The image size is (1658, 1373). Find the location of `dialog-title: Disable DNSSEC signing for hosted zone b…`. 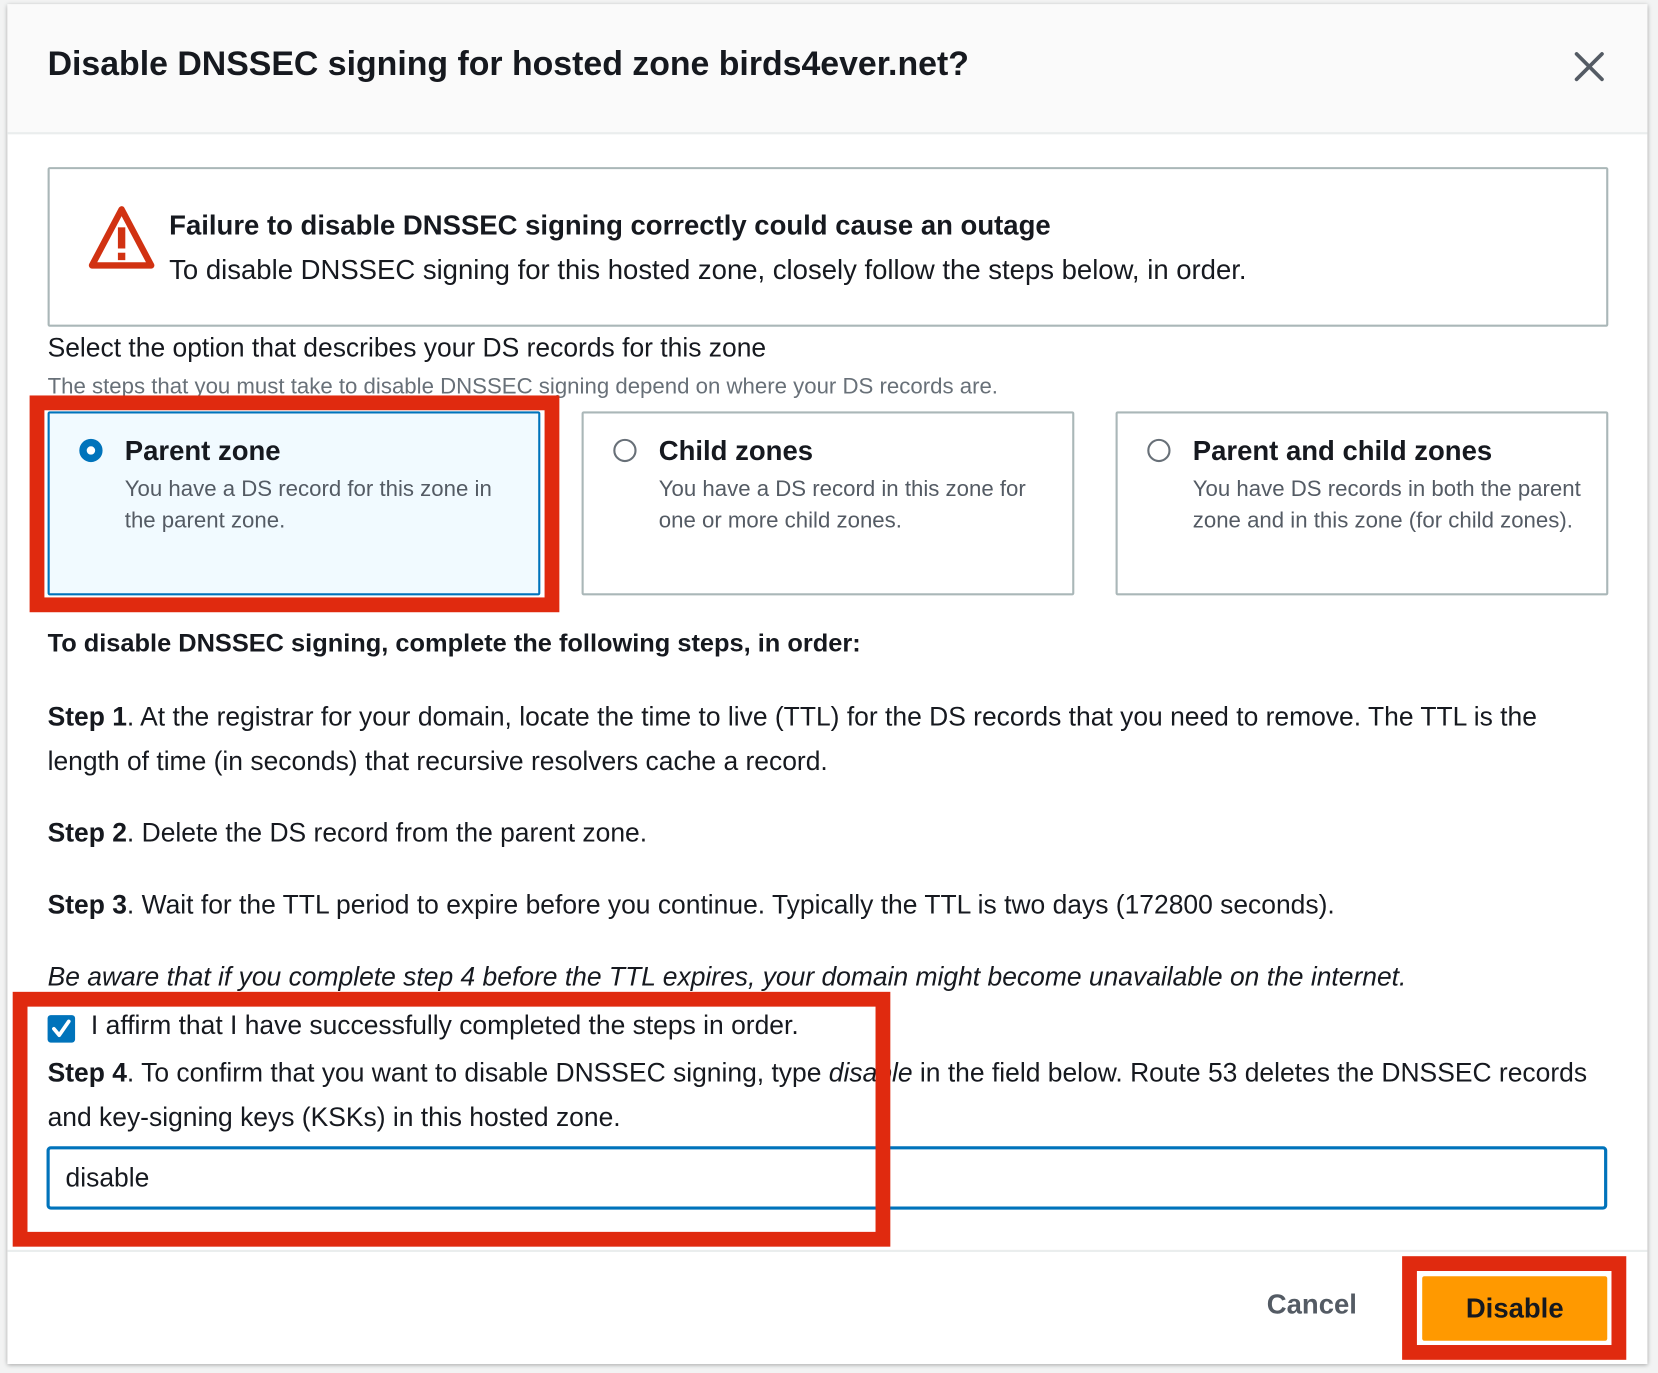

dialog-title: Disable DNSSEC signing for hosted zone b… is located at coordinates (508, 63).